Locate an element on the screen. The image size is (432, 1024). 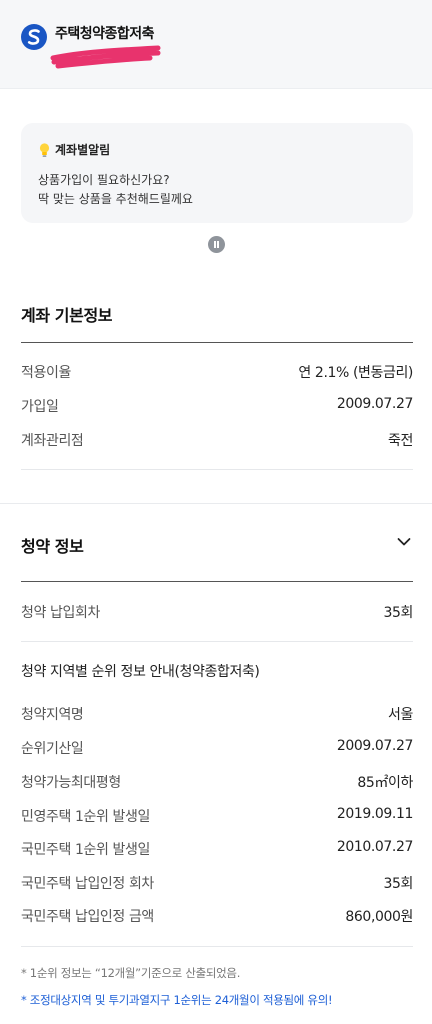
lightbulb-icon is located at coordinates (44, 149).